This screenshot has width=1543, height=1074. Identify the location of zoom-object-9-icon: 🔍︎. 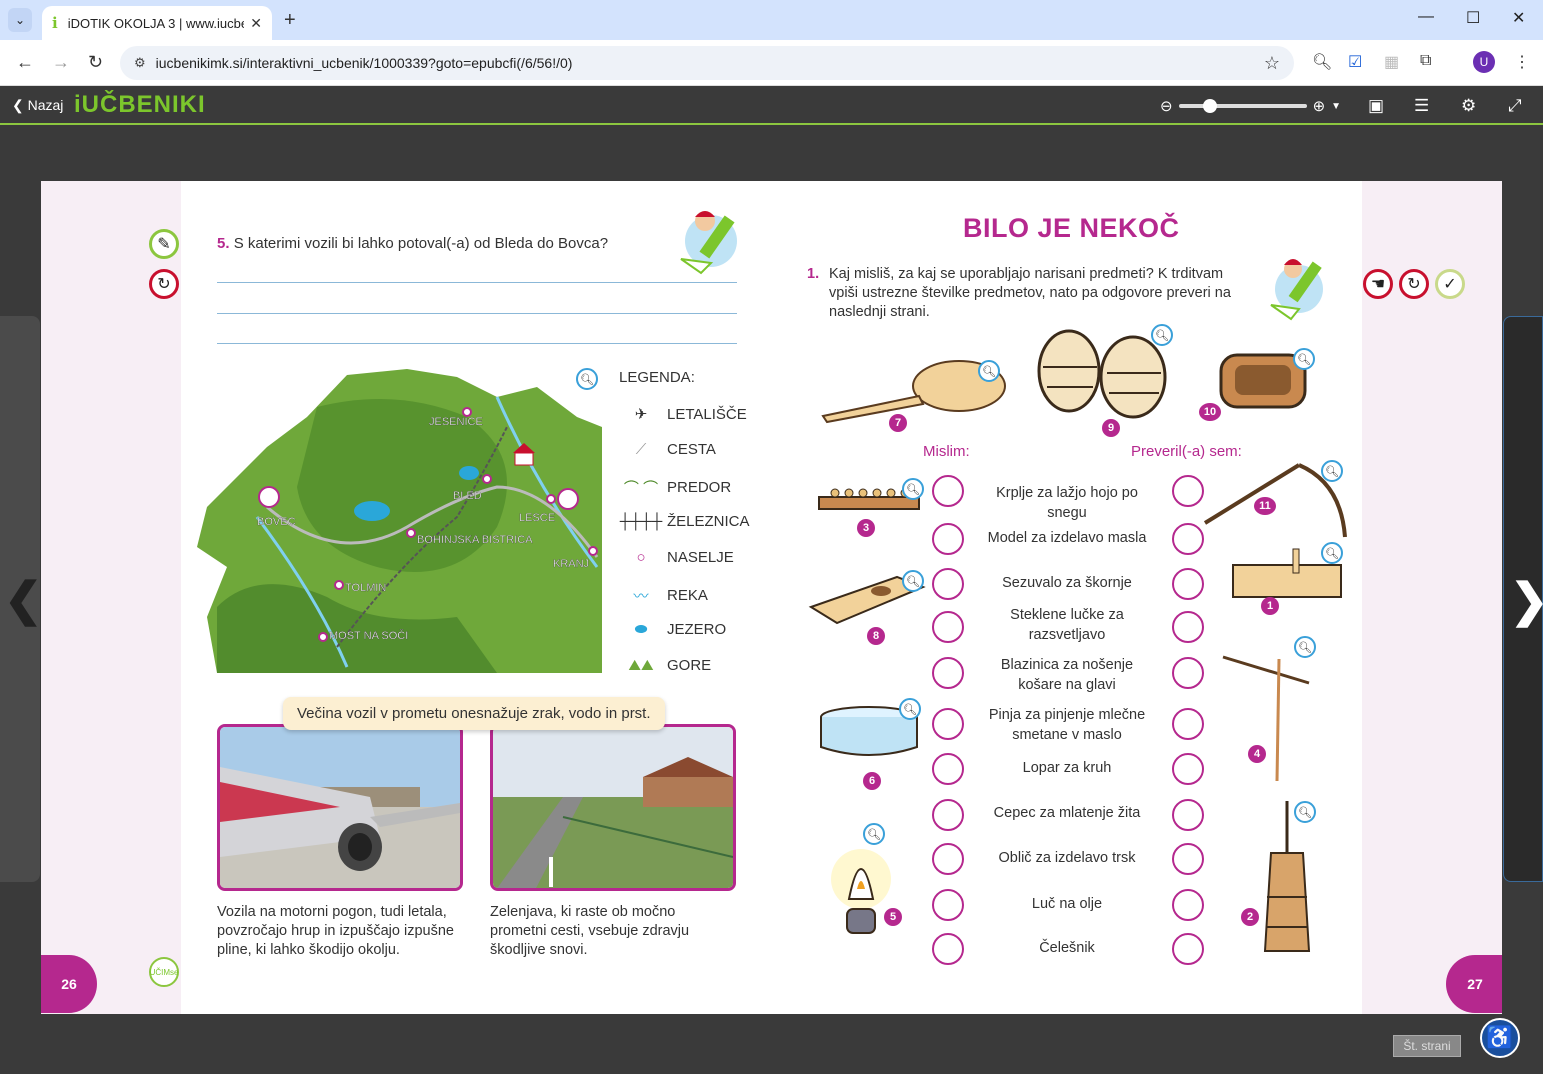
(1162, 335).